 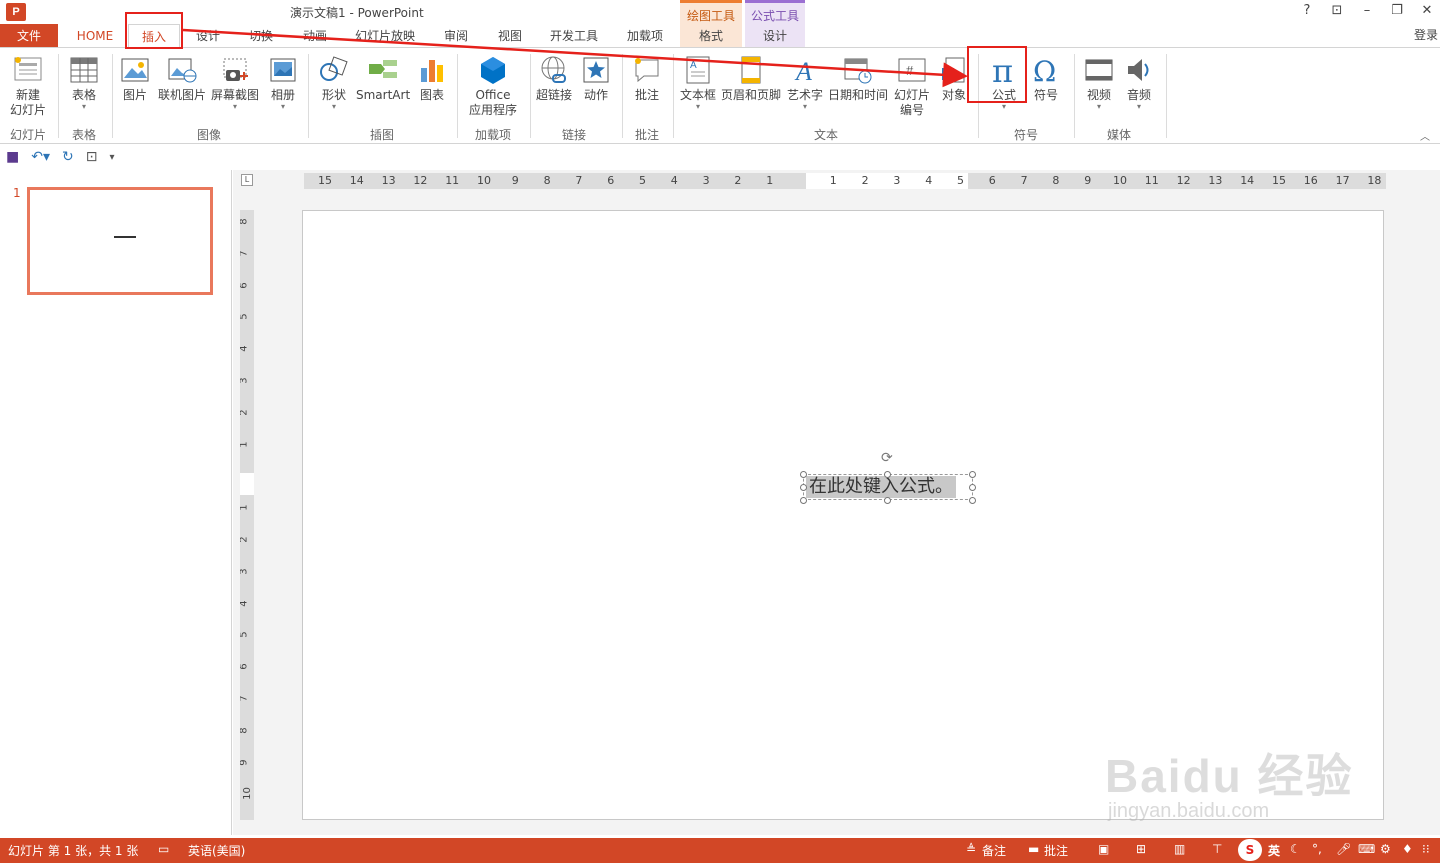 I want to click on video-button: 视频 ▾, so click(x=1099, y=82).